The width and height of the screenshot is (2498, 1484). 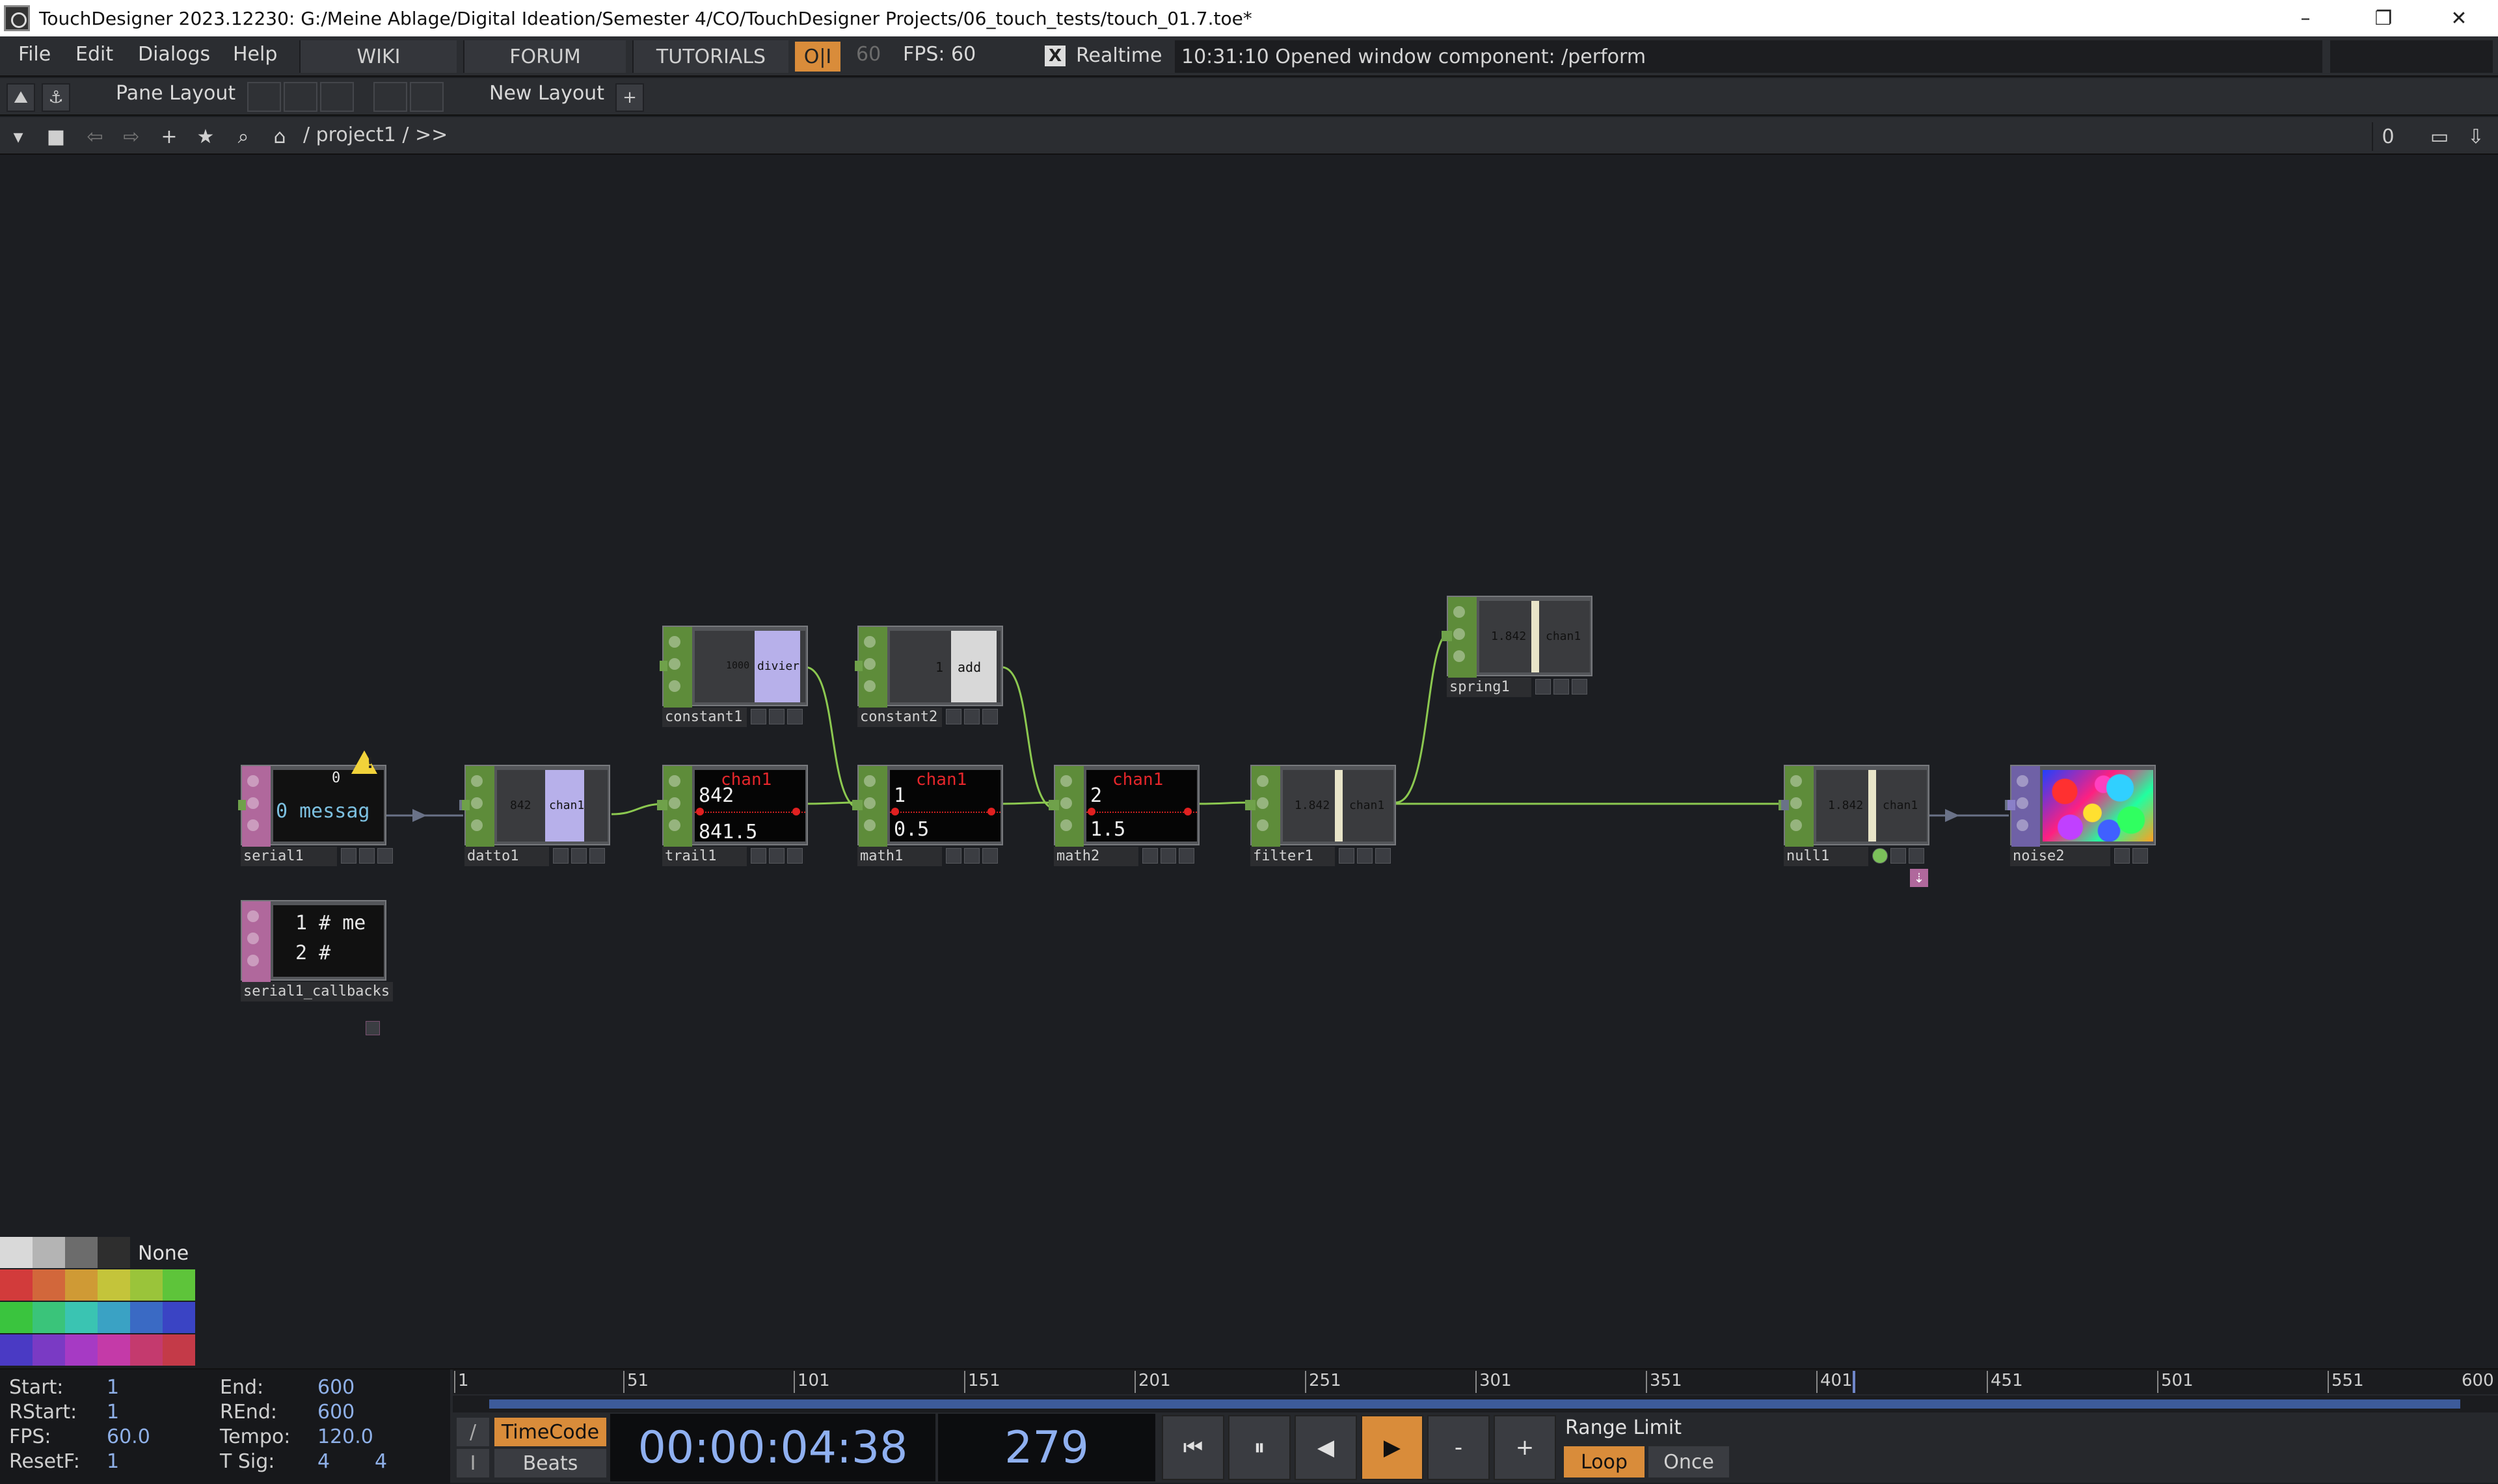 I want to click on tsig-denominator: 4, so click(x=381, y=1461).